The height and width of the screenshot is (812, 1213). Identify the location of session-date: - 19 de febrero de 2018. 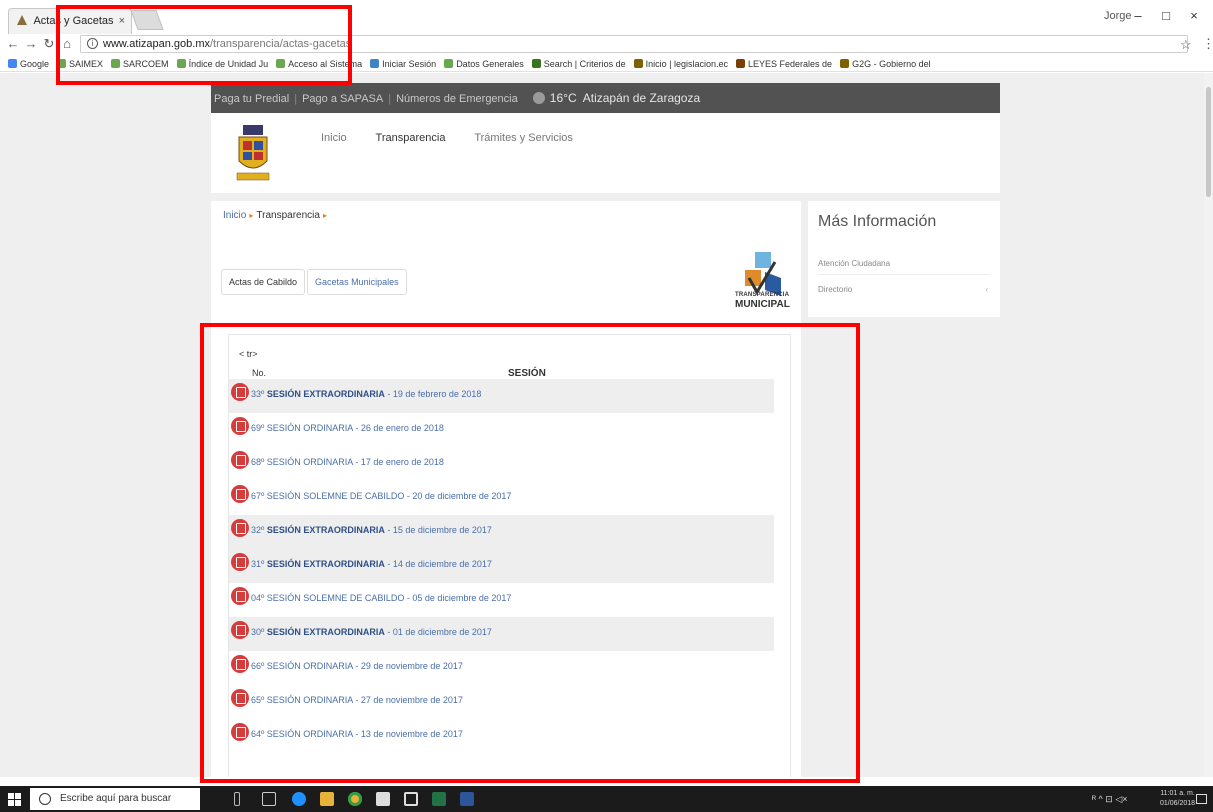
(433, 394).